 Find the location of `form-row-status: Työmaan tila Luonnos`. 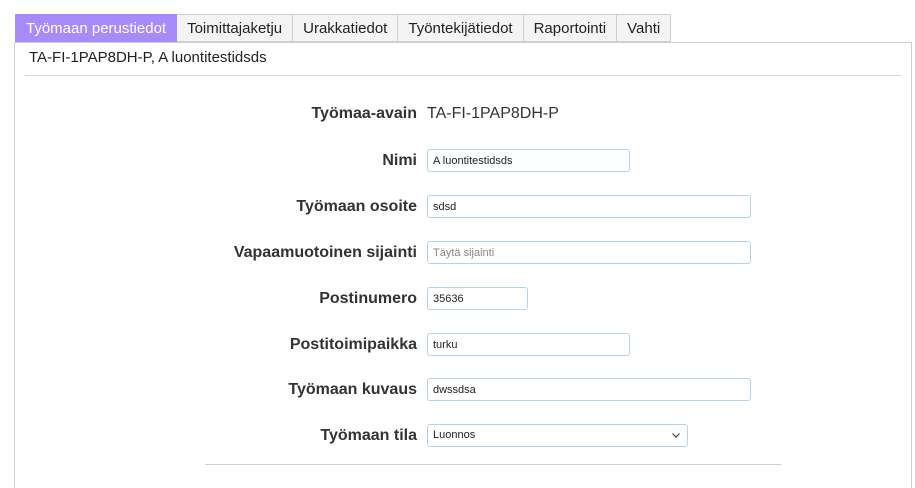

form-row-status: Työmaan tila Luonnos is located at coordinates (463, 436).